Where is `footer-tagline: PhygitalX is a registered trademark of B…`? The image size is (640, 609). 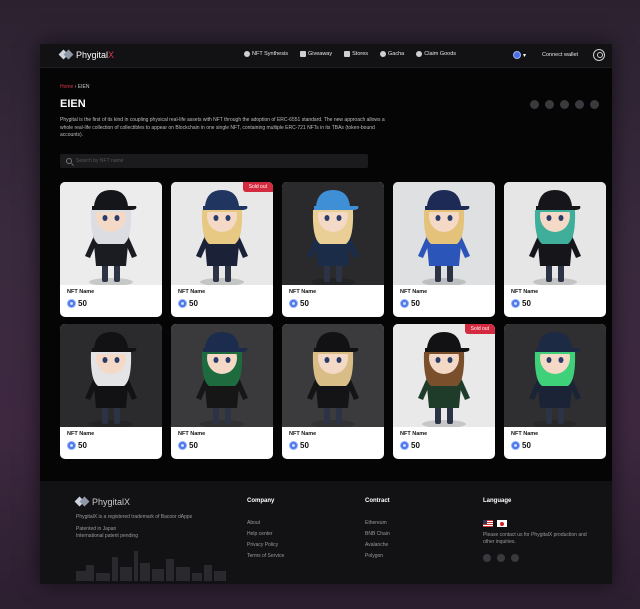
footer-tagline: PhygitalX is a registered trademark of B… is located at coordinates (134, 526).